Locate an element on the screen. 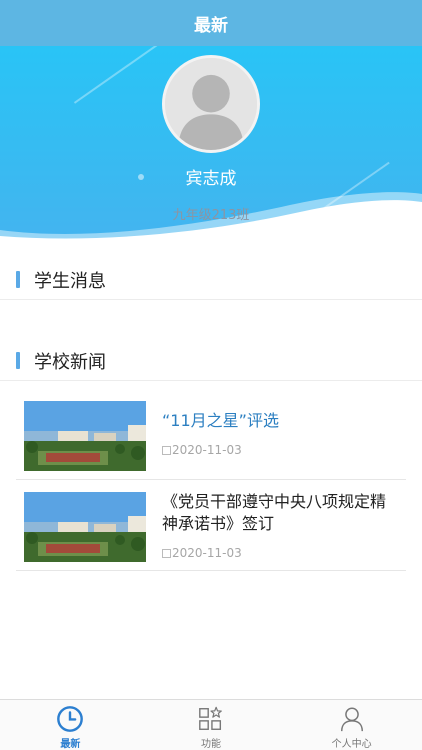 This screenshot has width=422, height=750. clock-icon is located at coordinates (70, 719).